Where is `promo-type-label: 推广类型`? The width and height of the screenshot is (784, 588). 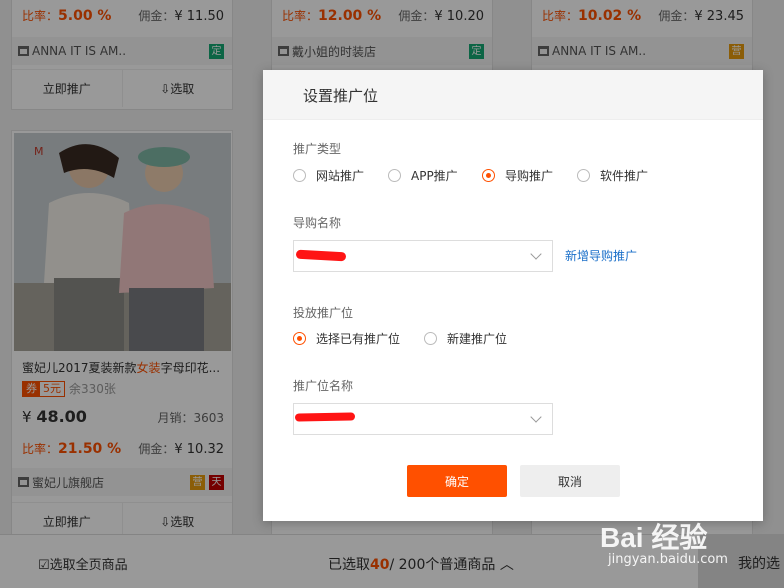
promo-type-label: 推广类型 is located at coordinates (317, 149).